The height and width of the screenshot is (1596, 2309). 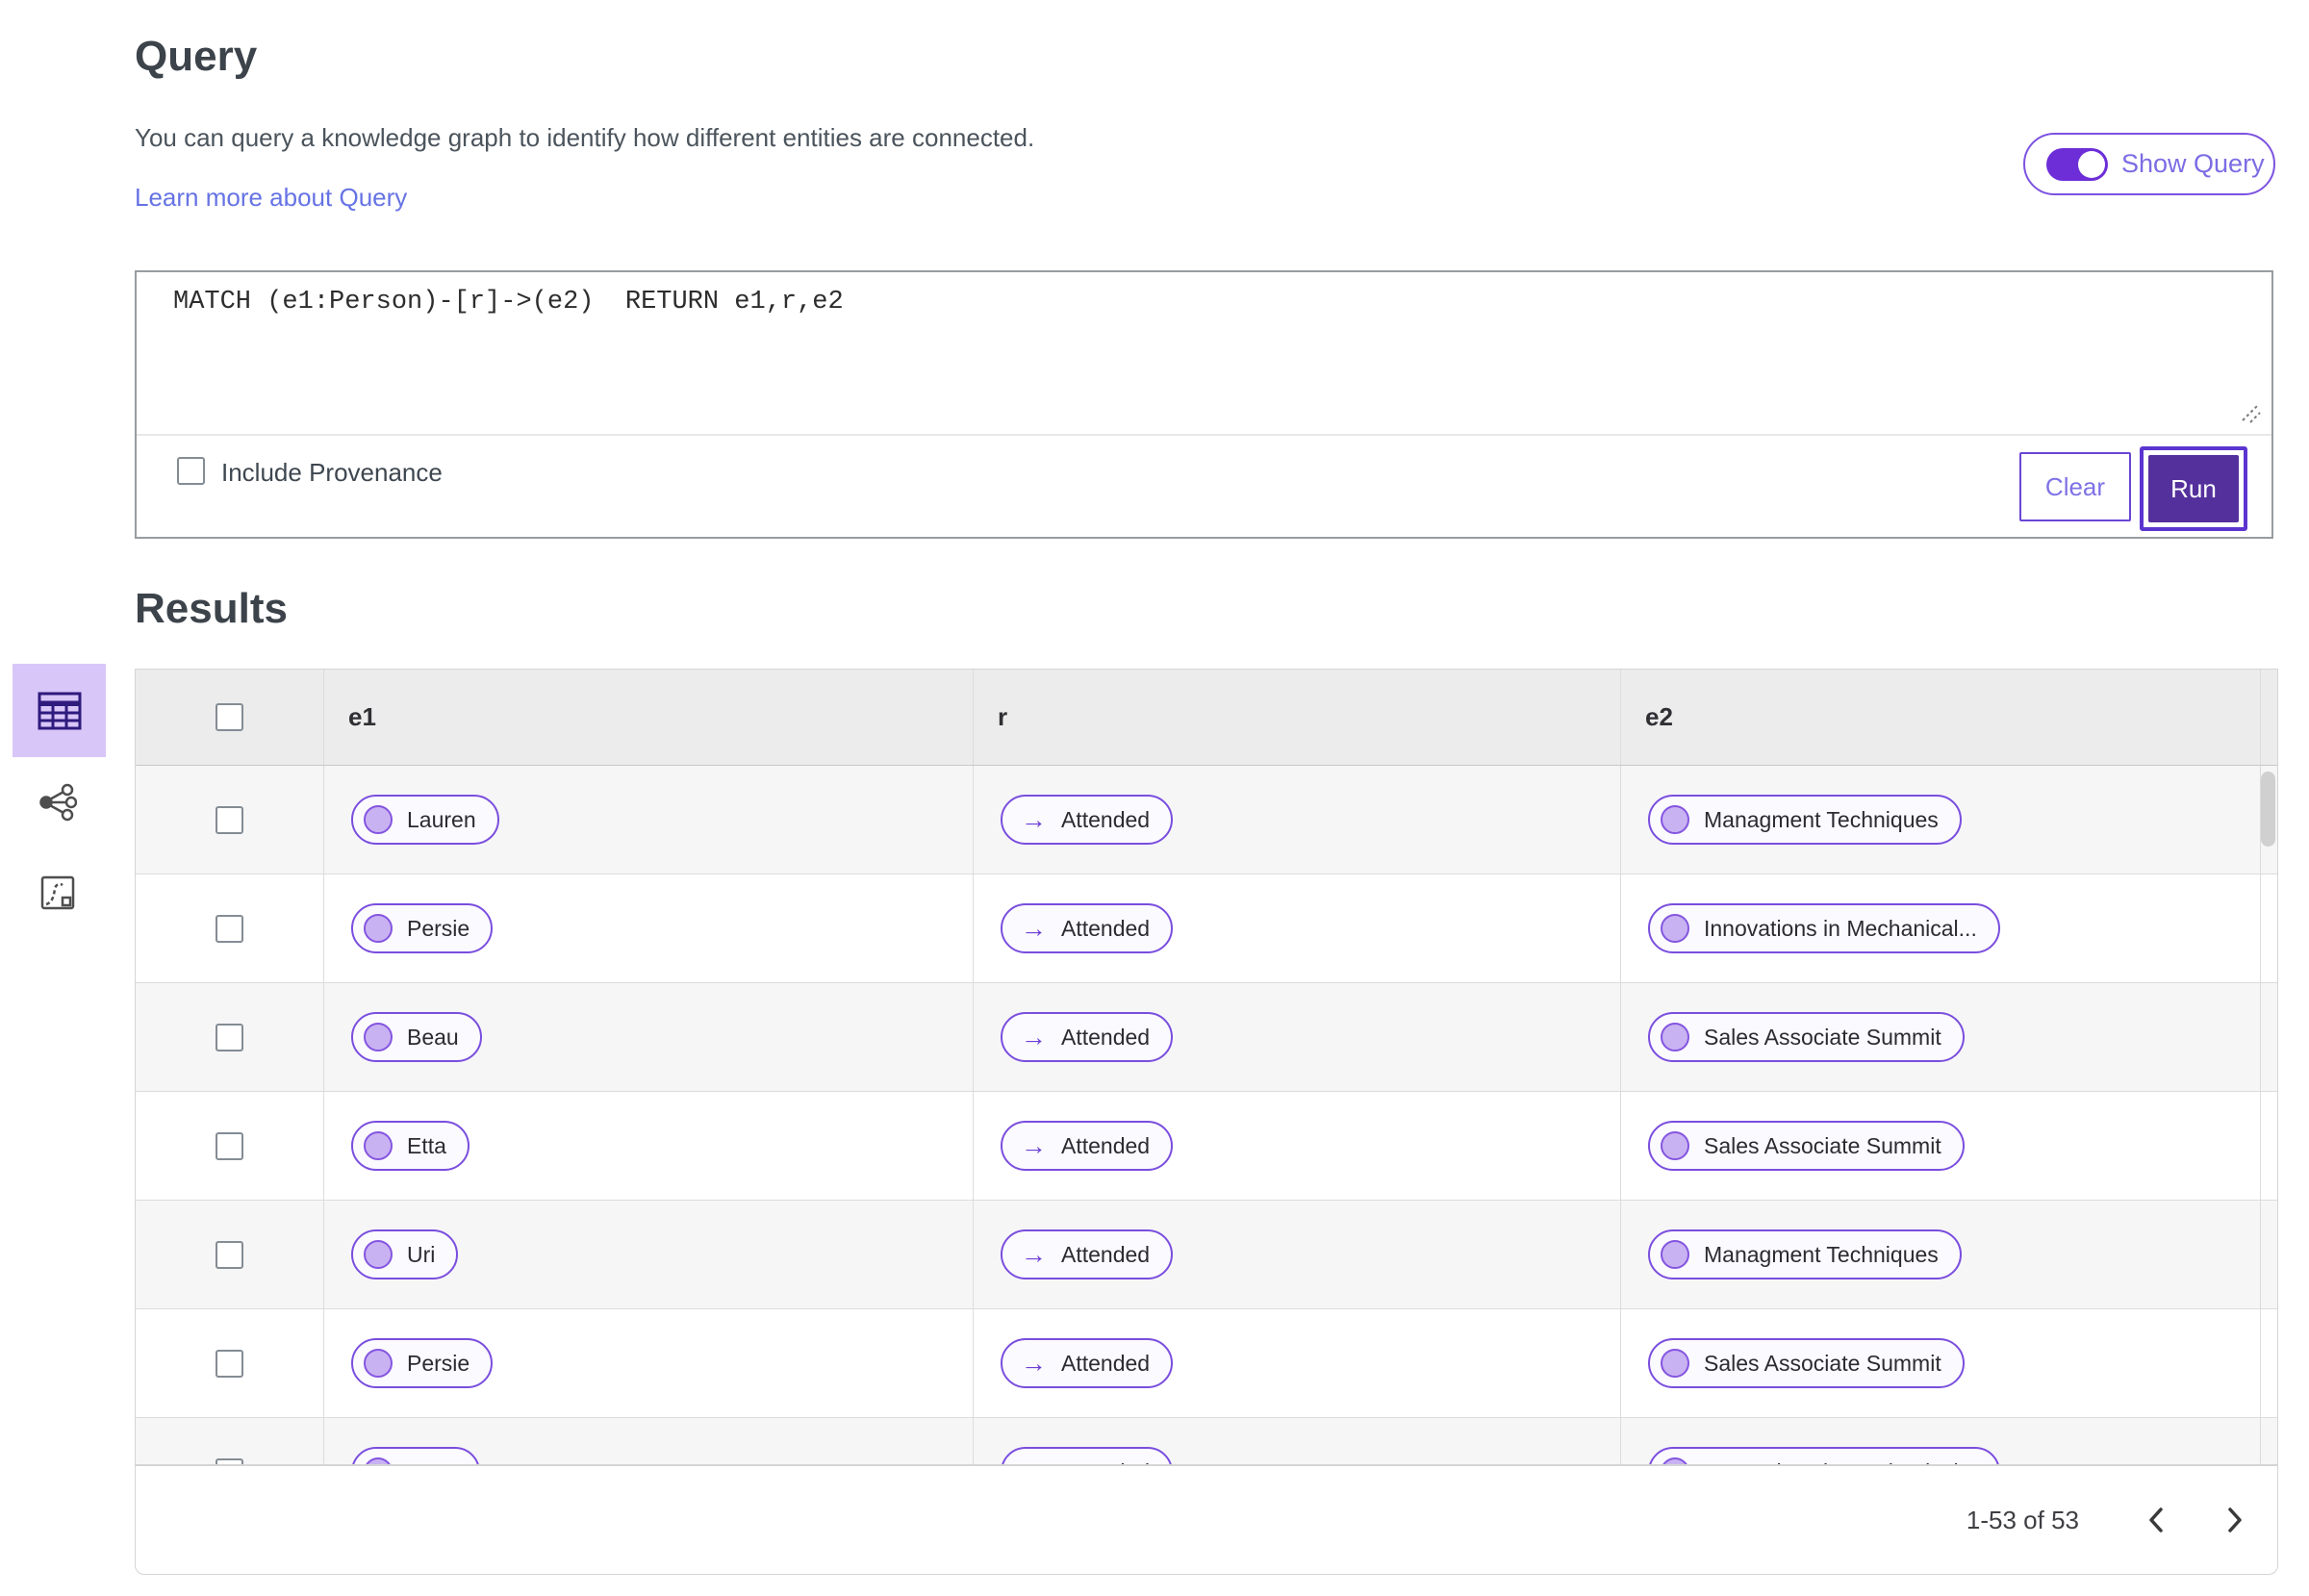 I want to click on select-all-checkbox, so click(x=229, y=717).